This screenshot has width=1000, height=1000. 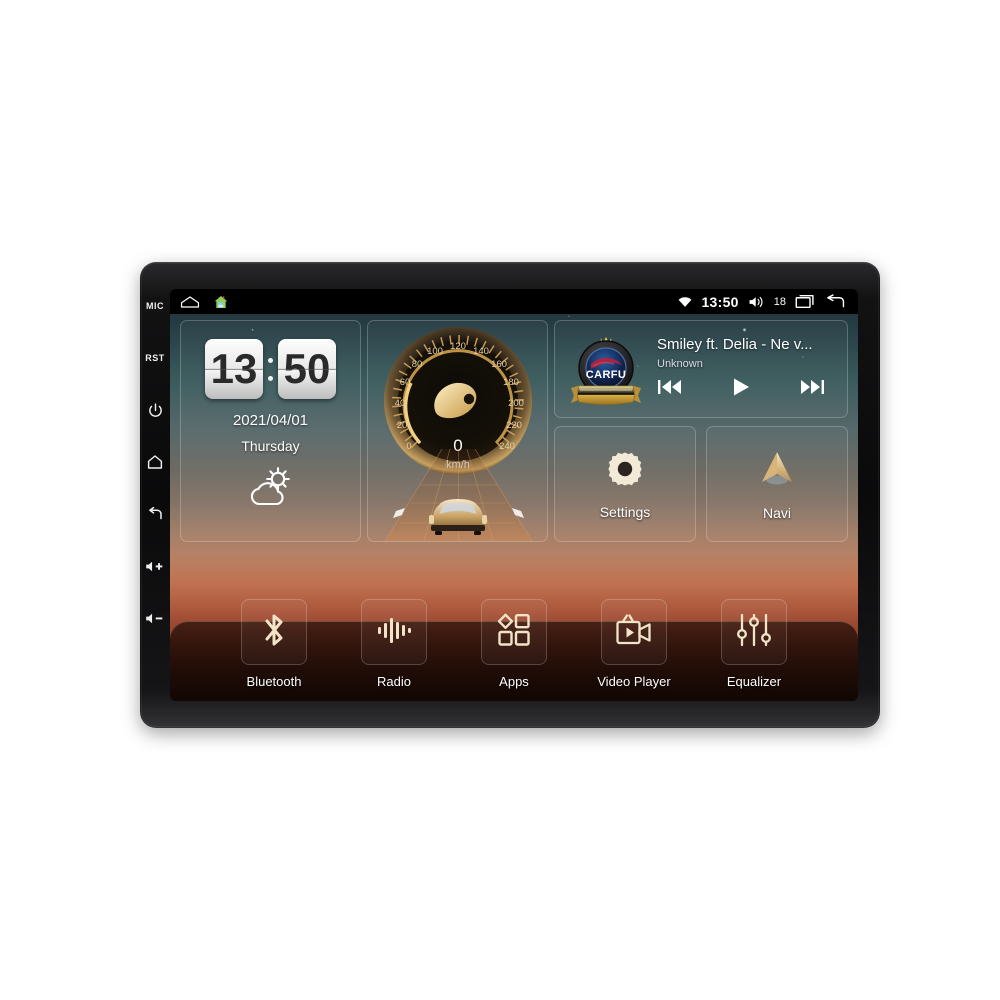 I want to click on bluetooth-icon, so click(x=274, y=632).